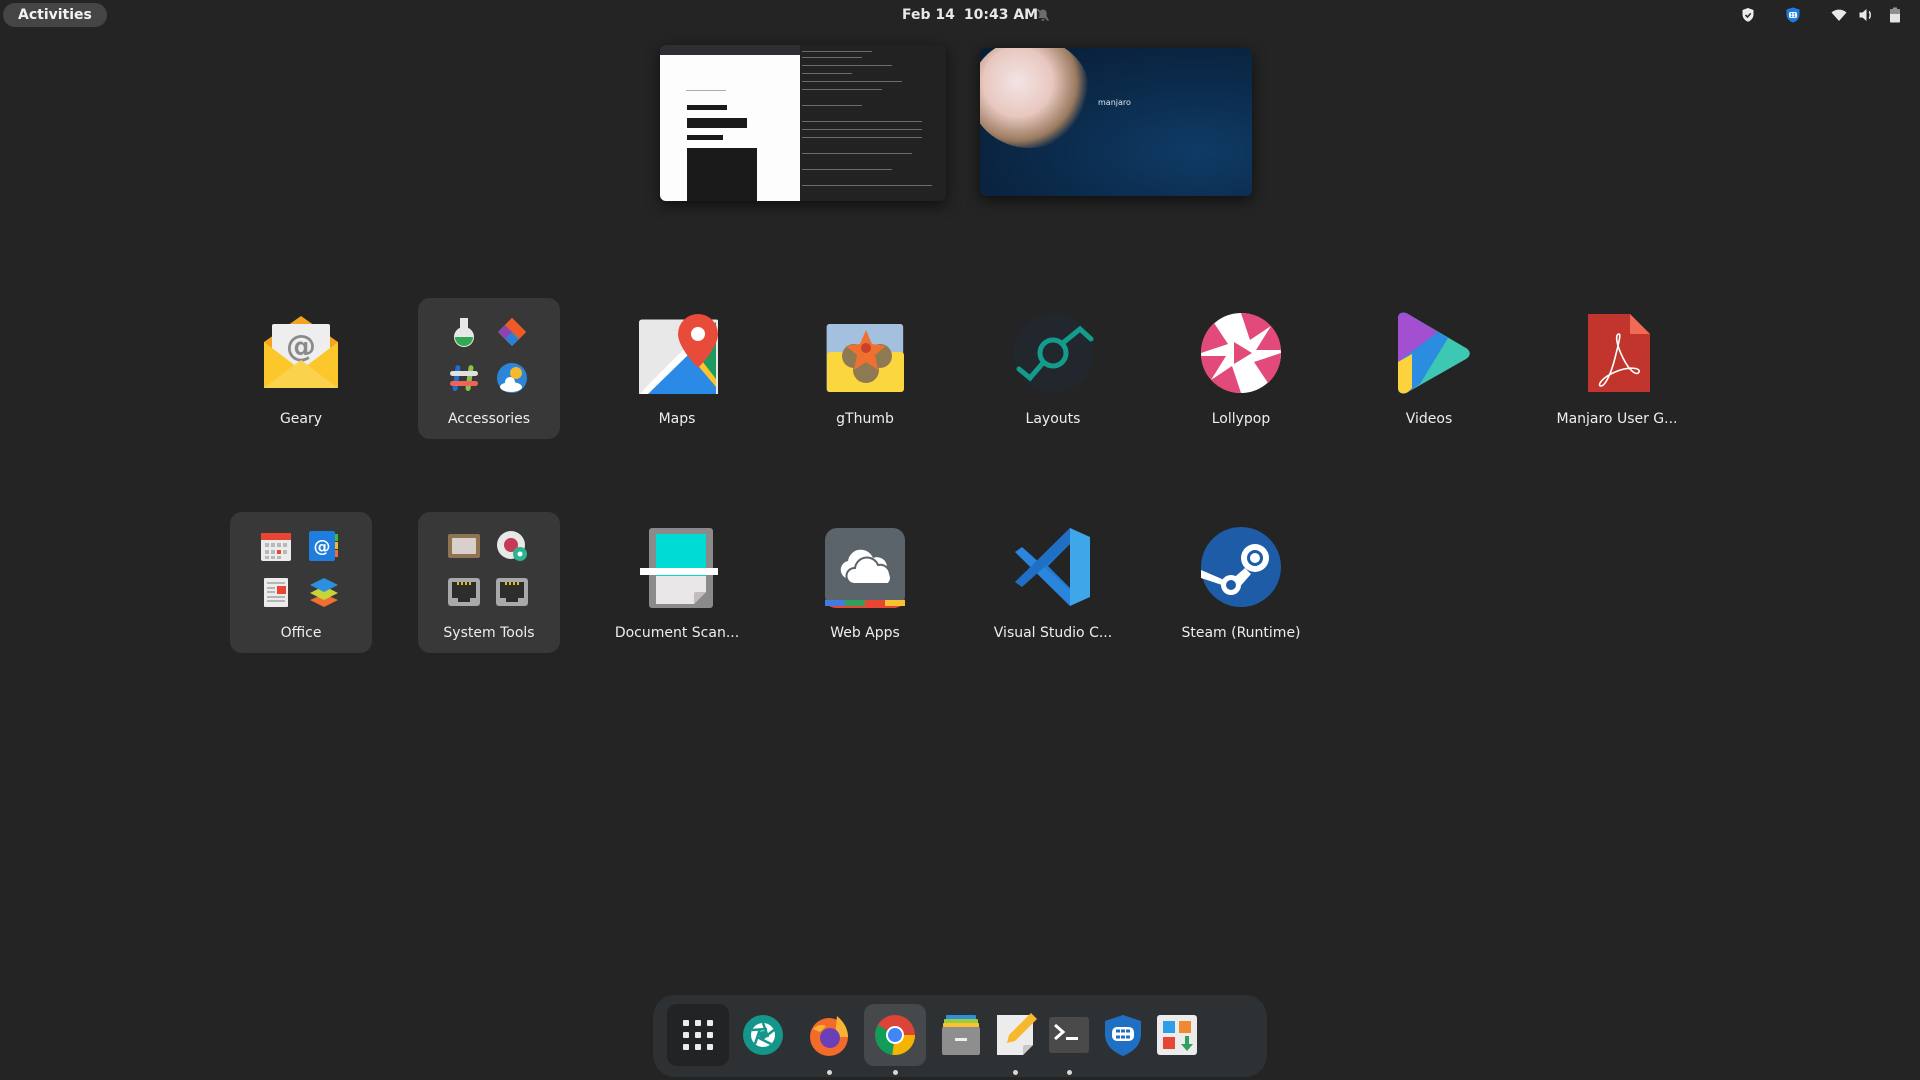 The width and height of the screenshot is (1920, 1080). What do you see at coordinates (873, 123) in the screenshot?
I see `terminal-window-preview` at bounding box center [873, 123].